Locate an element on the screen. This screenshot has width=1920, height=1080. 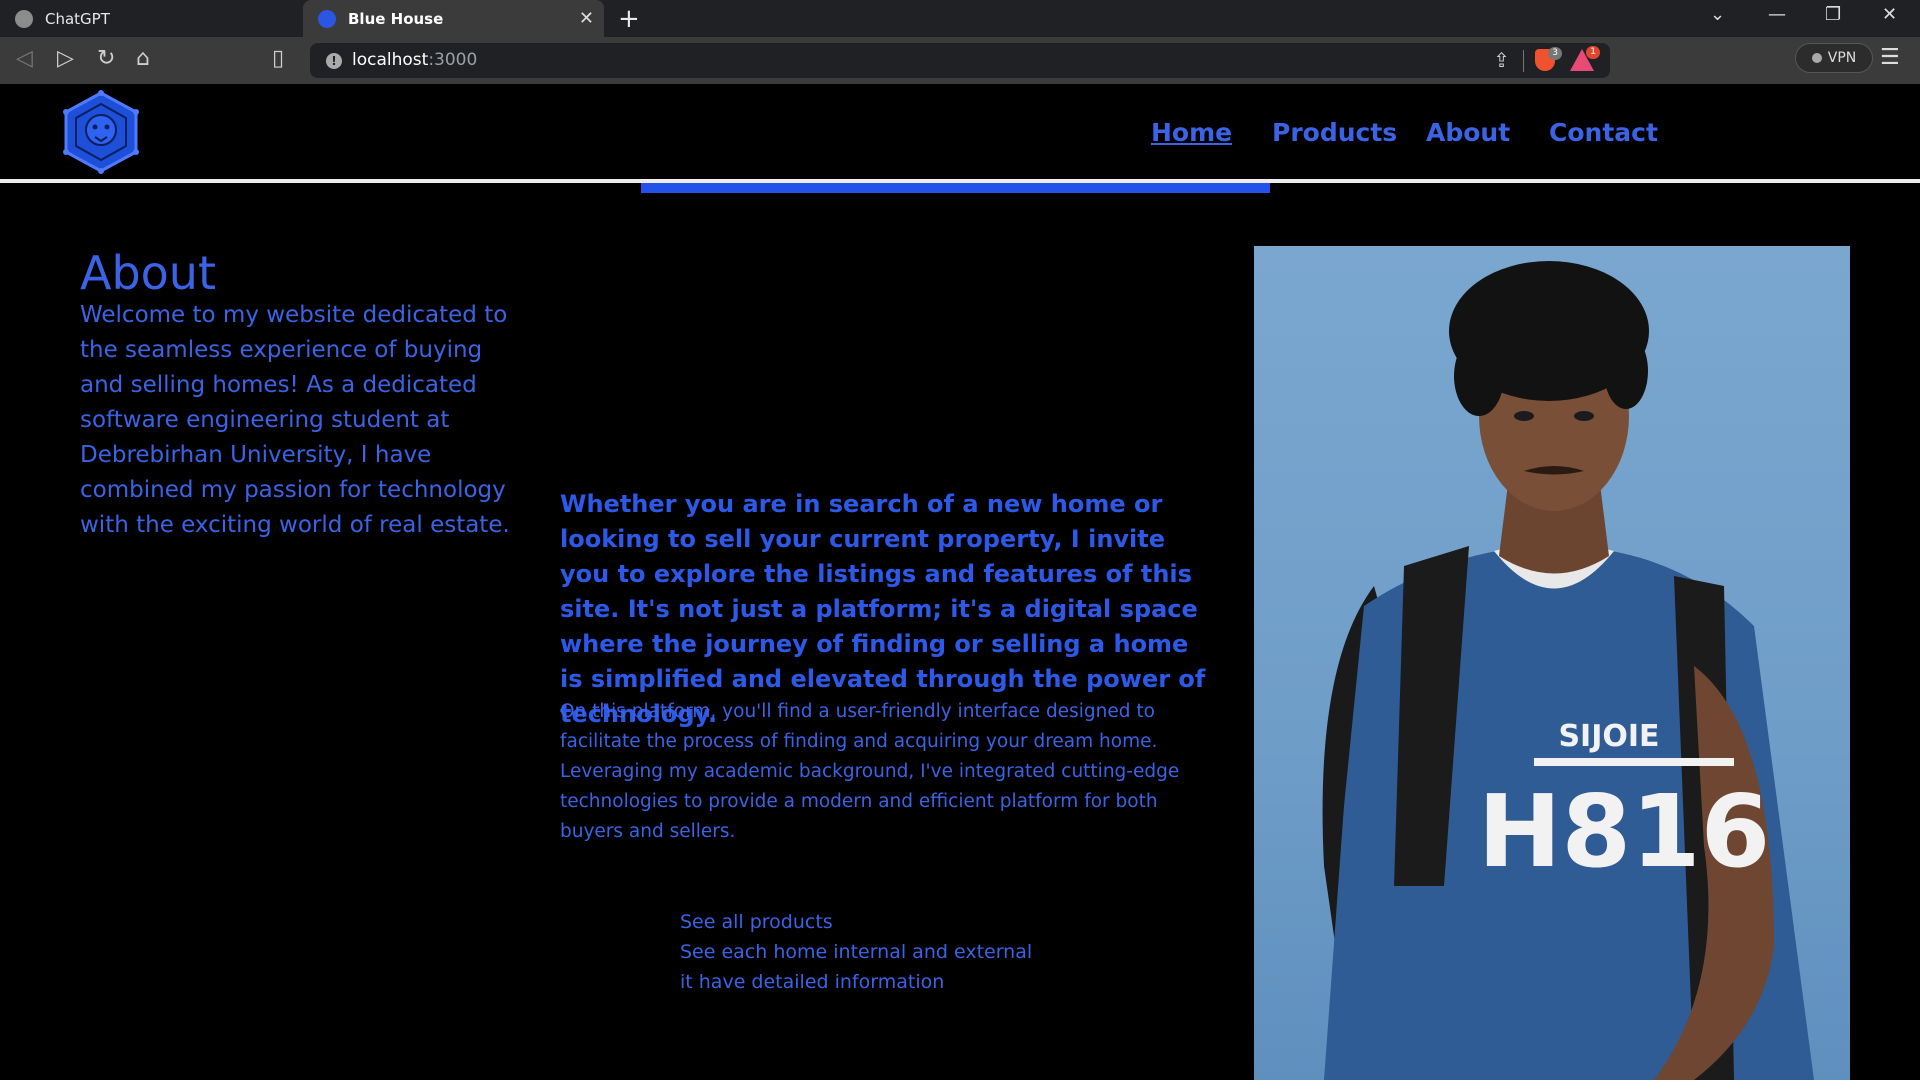
share-icon: ⇪ is located at coordinates (1501, 60).